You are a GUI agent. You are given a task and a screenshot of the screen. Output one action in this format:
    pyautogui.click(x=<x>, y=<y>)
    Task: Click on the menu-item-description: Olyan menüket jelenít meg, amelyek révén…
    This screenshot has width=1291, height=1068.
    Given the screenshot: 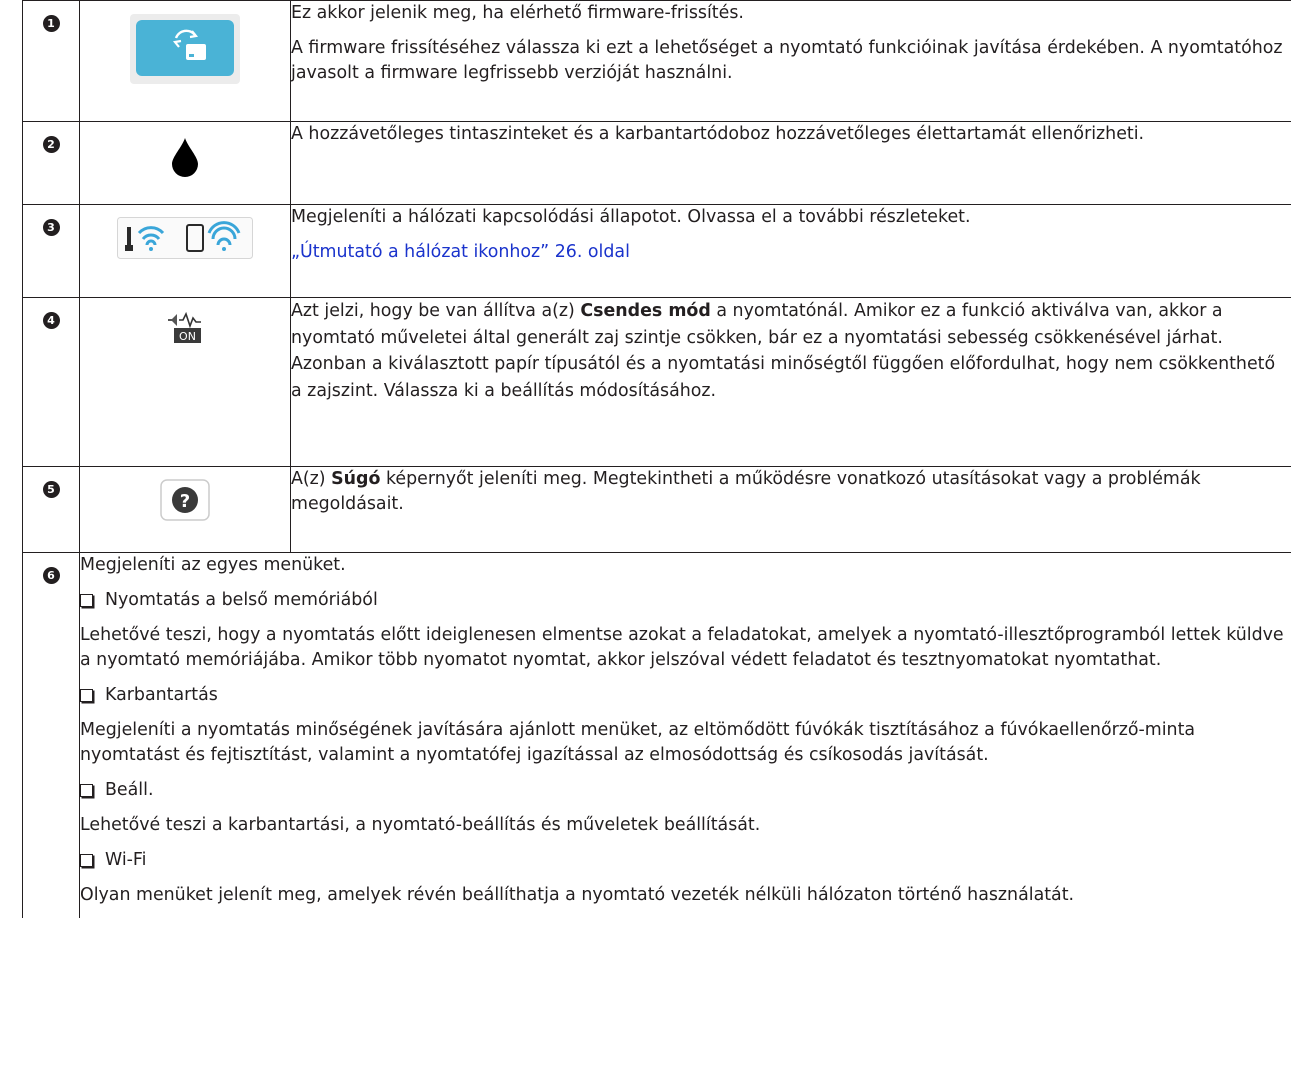 What is the action you would take?
    pyautogui.click(x=577, y=895)
    